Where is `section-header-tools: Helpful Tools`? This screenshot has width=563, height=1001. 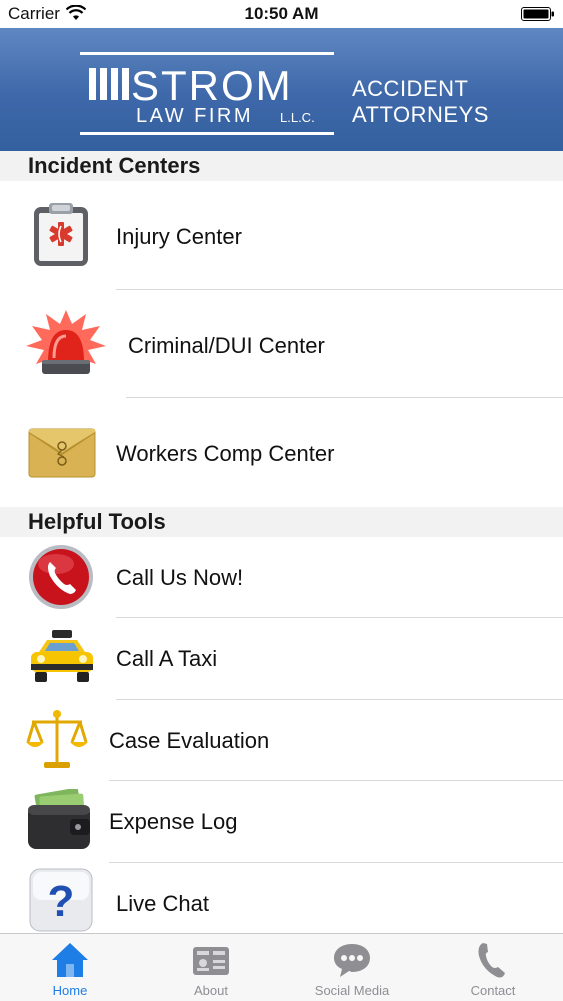 section-header-tools: Helpful Tools is located at coordinates (281, 522).